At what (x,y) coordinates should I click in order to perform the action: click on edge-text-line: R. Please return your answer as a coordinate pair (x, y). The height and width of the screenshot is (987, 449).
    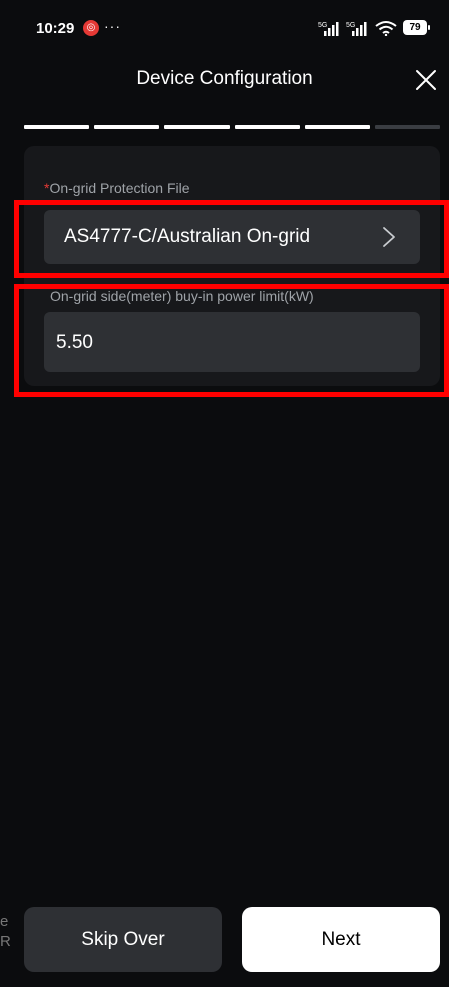
    Looking at the image, I should click on (5, 941).